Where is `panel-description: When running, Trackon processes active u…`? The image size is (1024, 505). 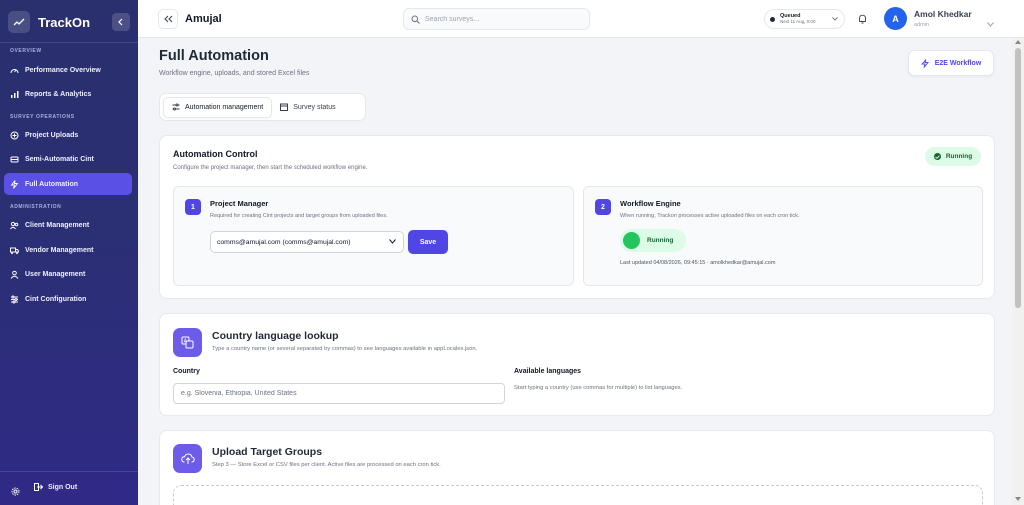 panel-description: When running, Trackon processes active u… is located at coordinates (710, 216).